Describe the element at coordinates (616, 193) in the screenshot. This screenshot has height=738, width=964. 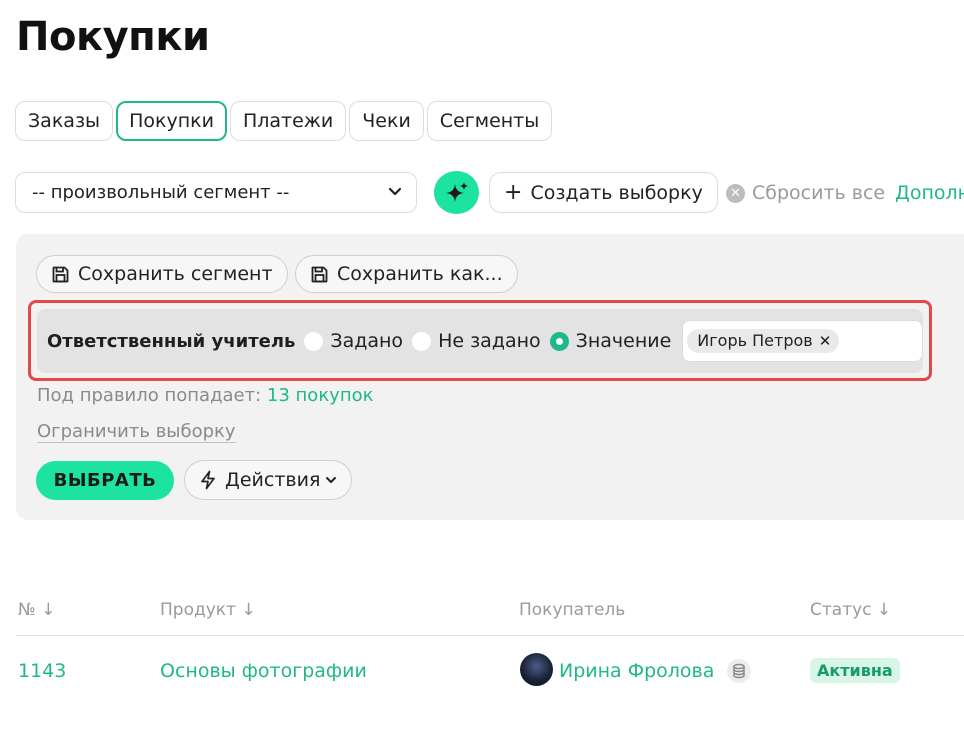
I see `create-selection-label: Создать выборку` at that location.